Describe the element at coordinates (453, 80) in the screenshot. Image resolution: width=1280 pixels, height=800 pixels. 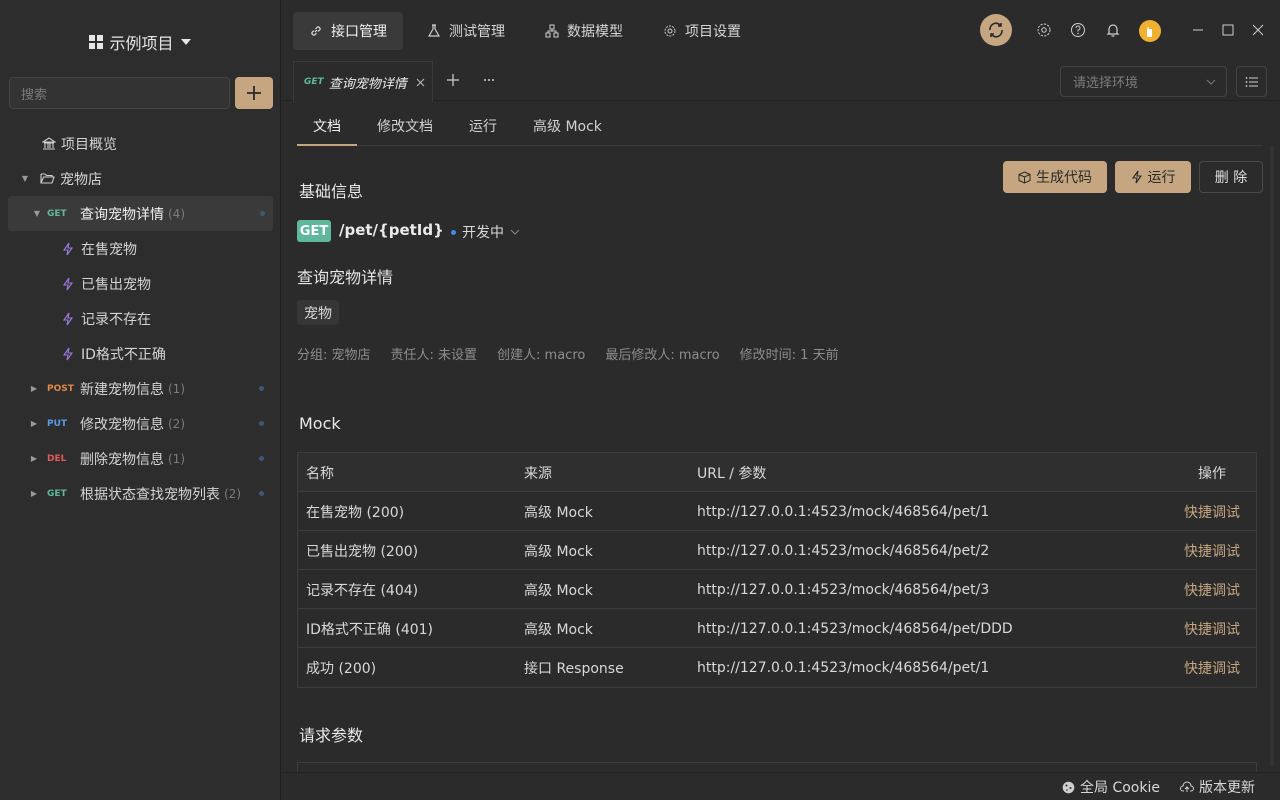
I see `new-tab-button` at that location.